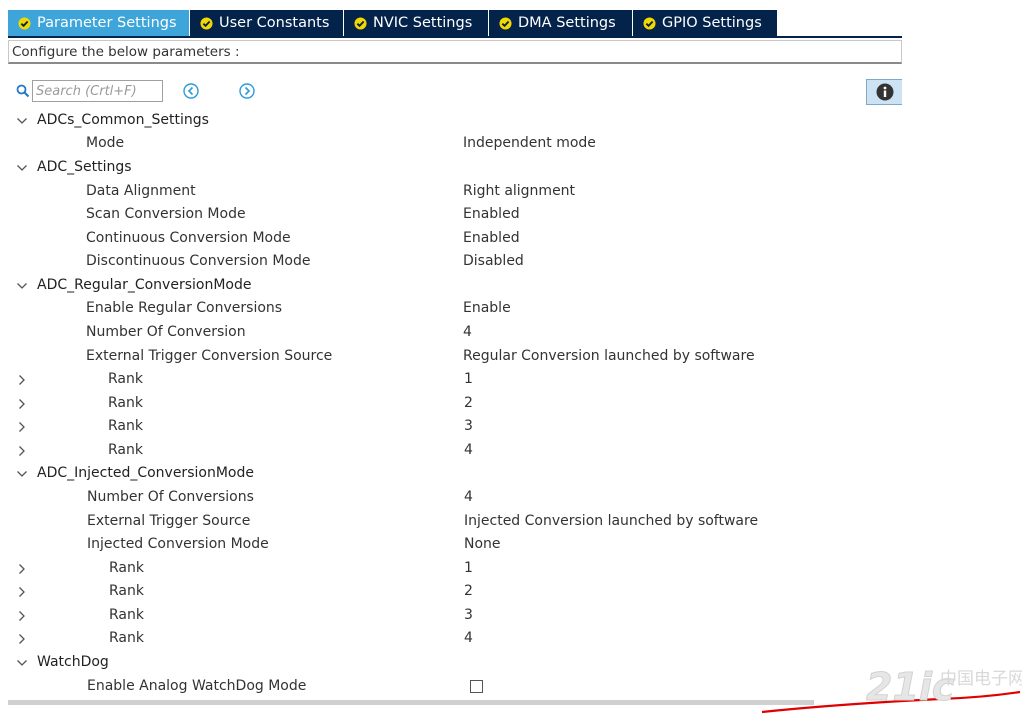 Image resolution: width=1022 pixels, height=714 pixels. I want to click on param-row: Scan Conversion Mode Enabled, so click(453, 214).